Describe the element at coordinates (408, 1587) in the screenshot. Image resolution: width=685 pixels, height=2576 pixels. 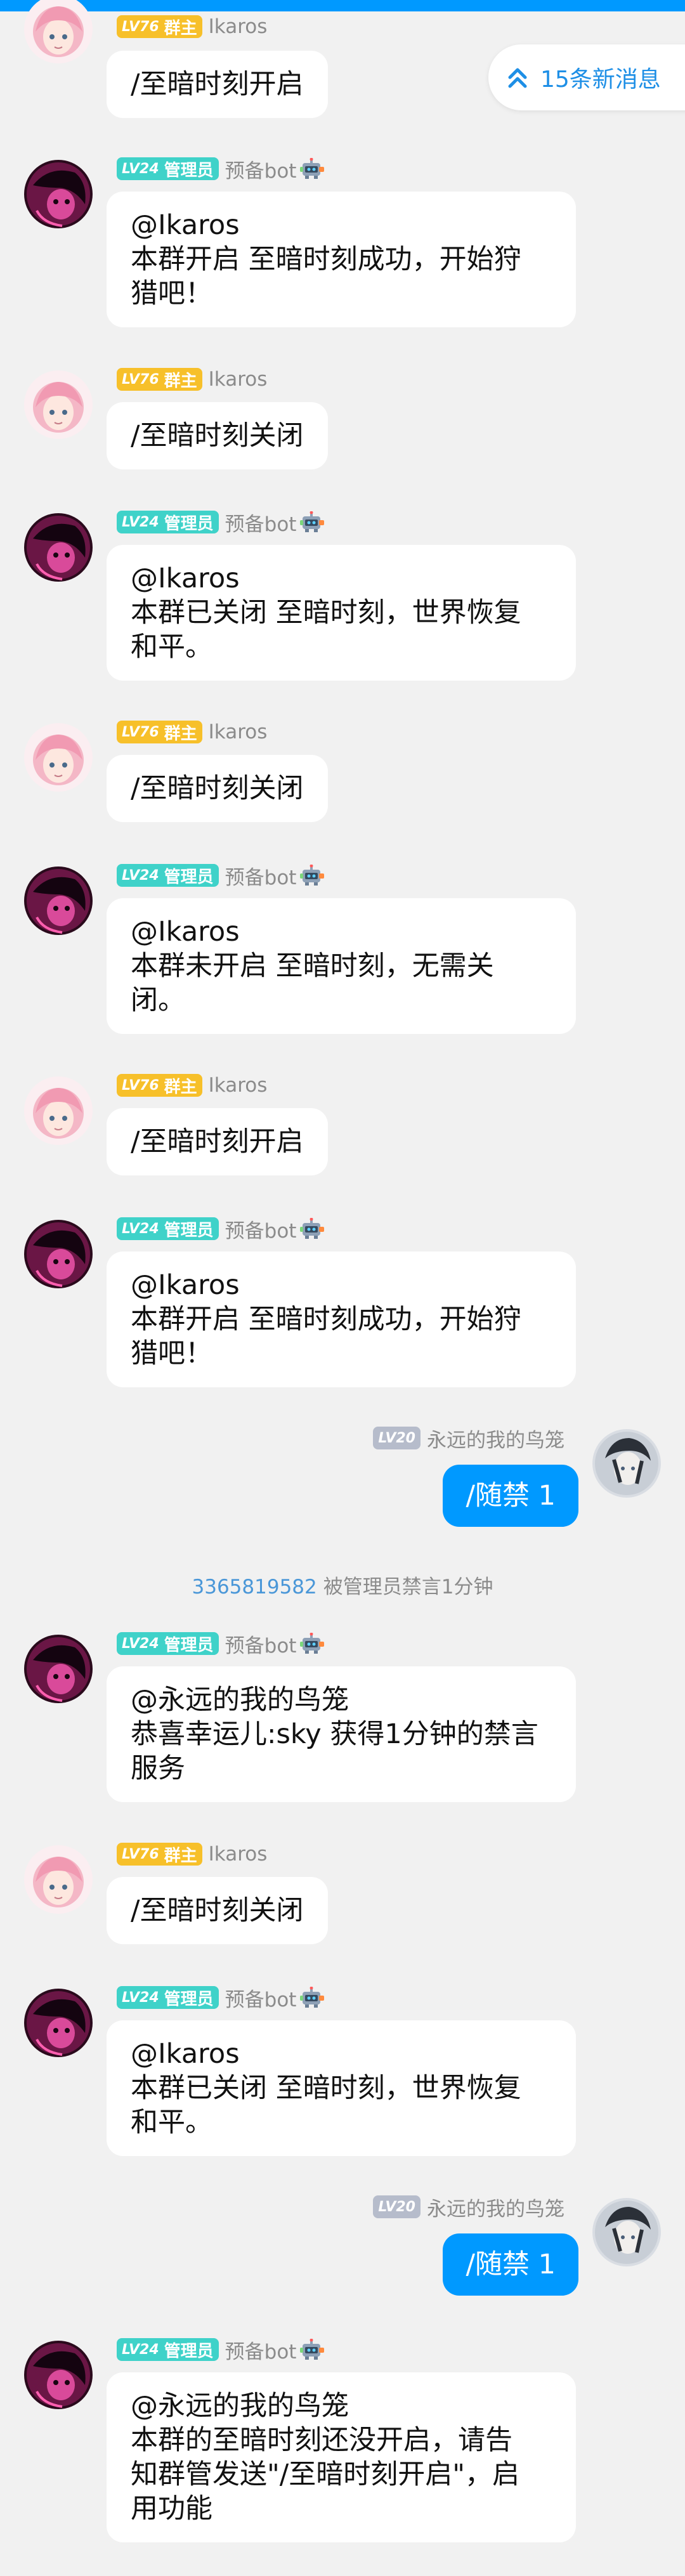
I see `notice-text: 被管理员禁言1分钟` at that location.